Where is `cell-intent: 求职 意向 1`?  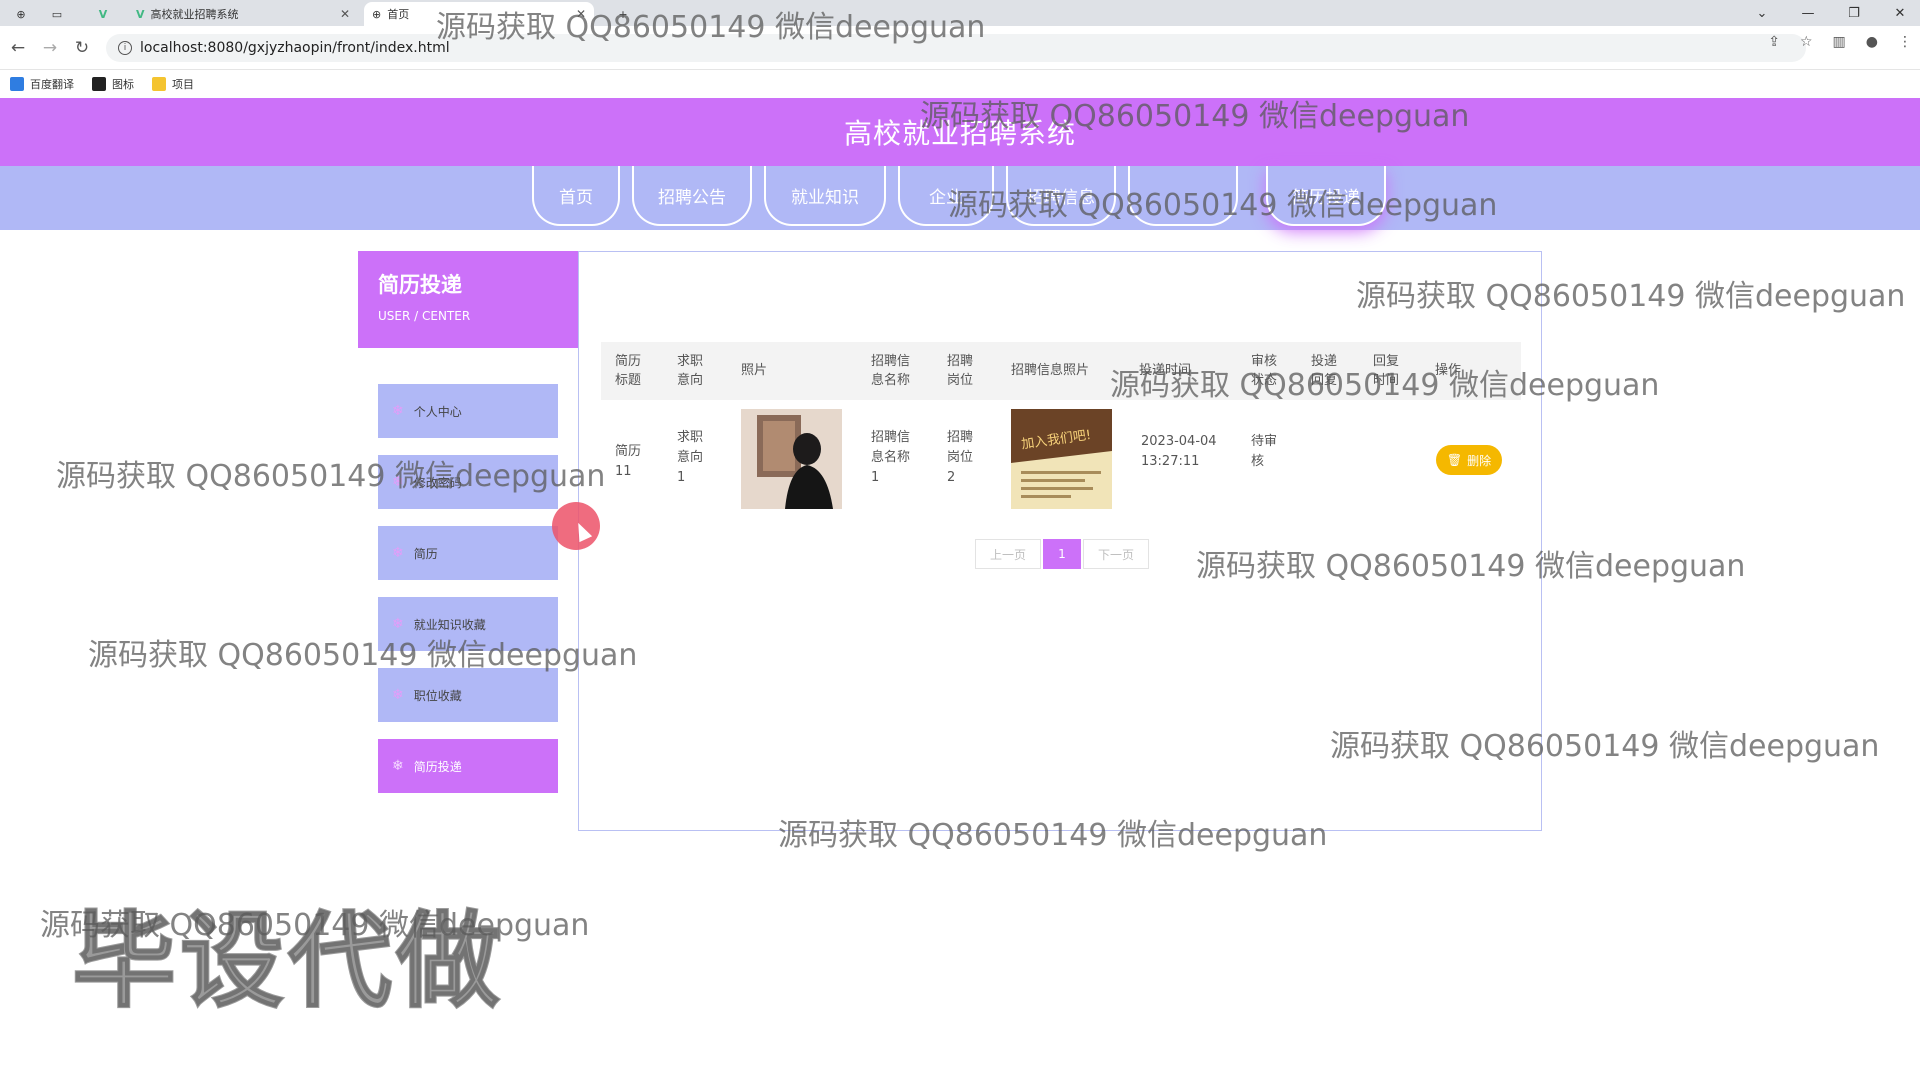
cell-intent: 求职 意向 1 is located at coordinates (690, 457).